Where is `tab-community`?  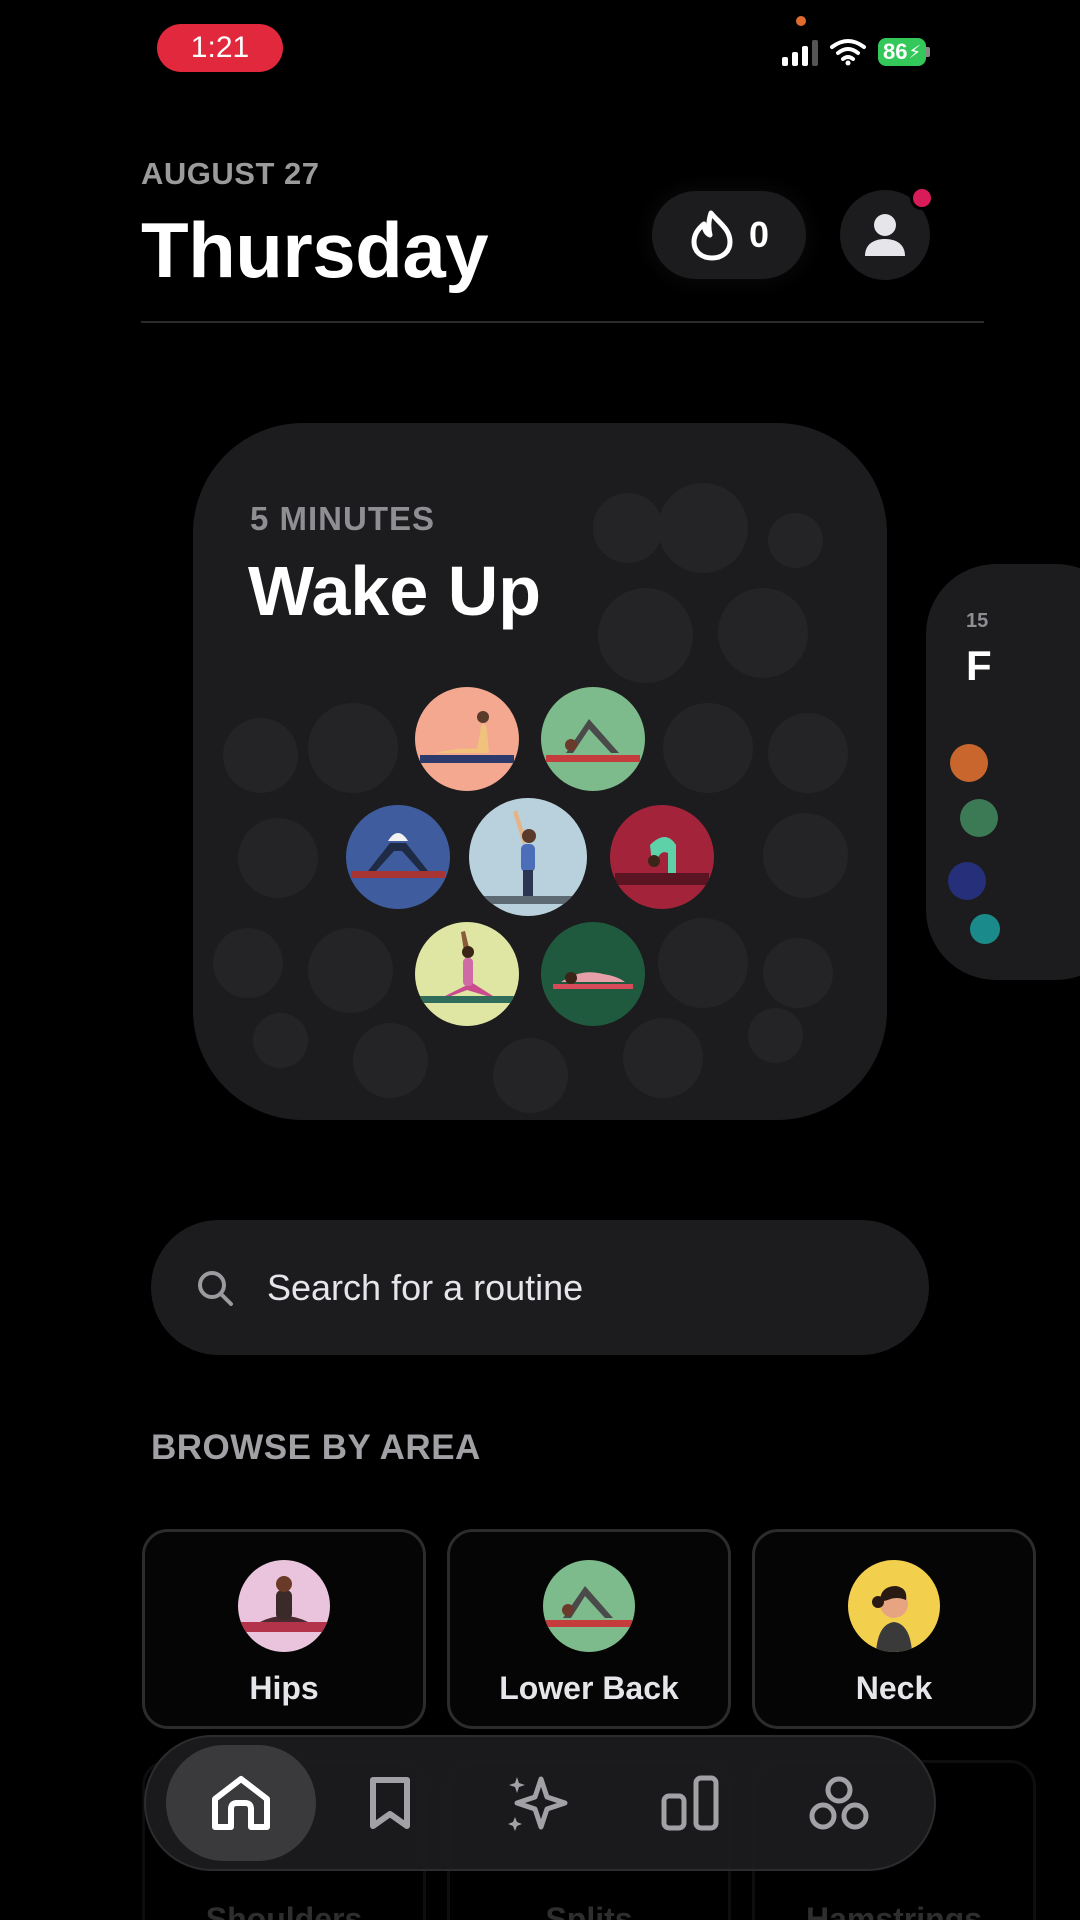 tab-community is located at coordinates (839, 1803).